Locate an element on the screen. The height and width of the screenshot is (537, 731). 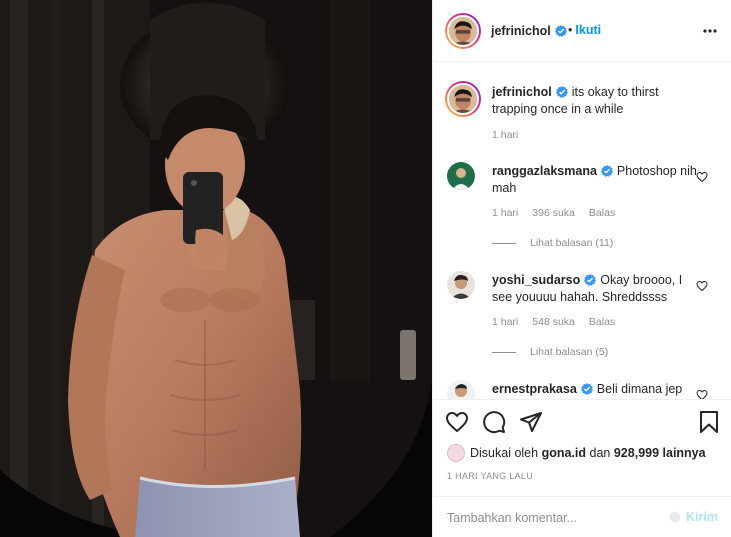
view-replies-button: Lihat balasan (5) is located at coordinates (550, 352).